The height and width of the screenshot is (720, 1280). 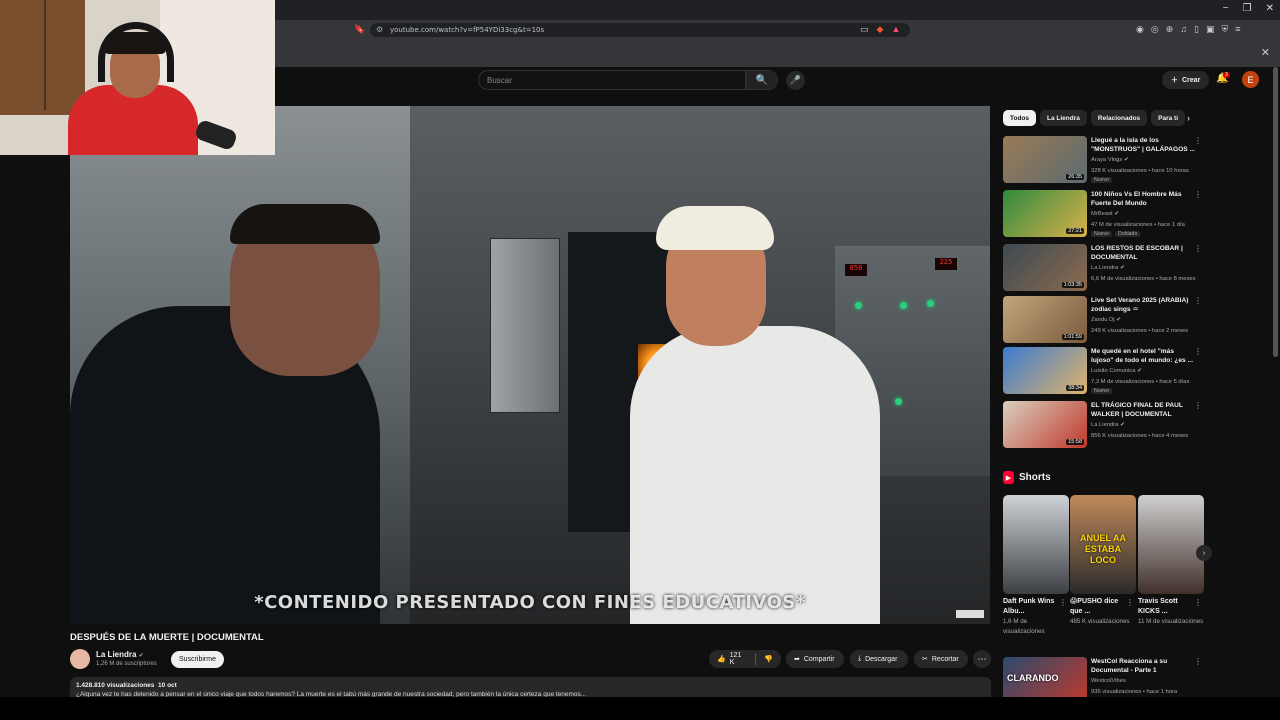 I want to click on wallet-icon: ▣, so click(x=1210, y=29).